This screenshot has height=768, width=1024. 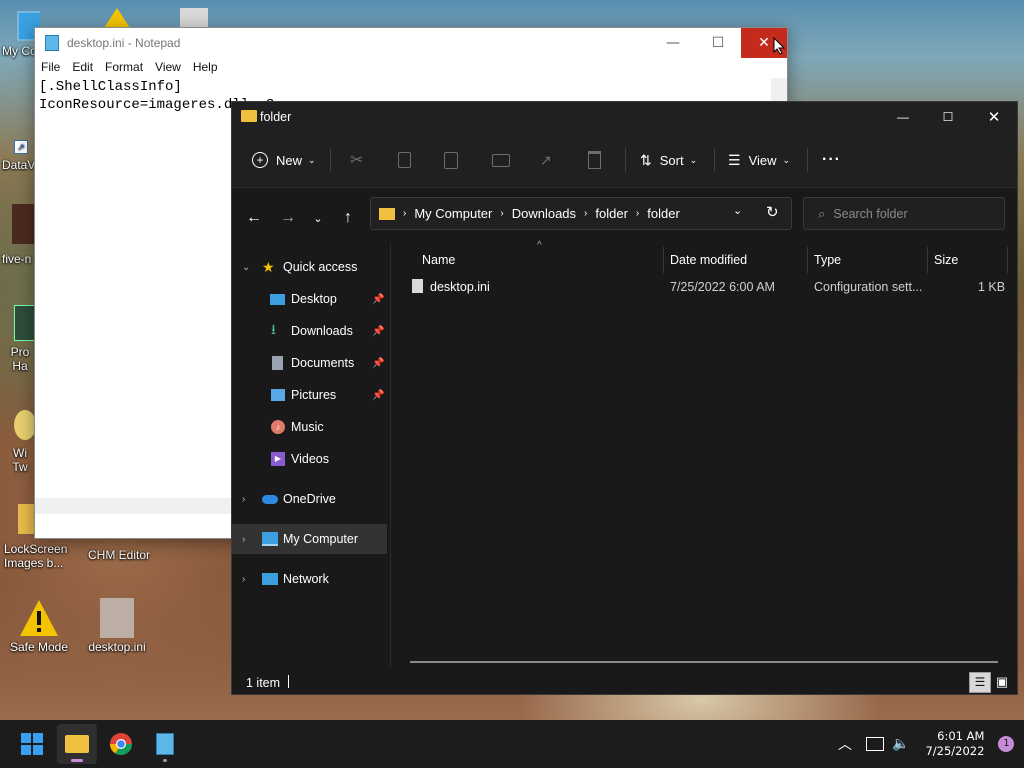 What do you see at coordinates (980, 682) in the screenshot?
I see `details-view-button: ☰` at bounding box center [980, 682].